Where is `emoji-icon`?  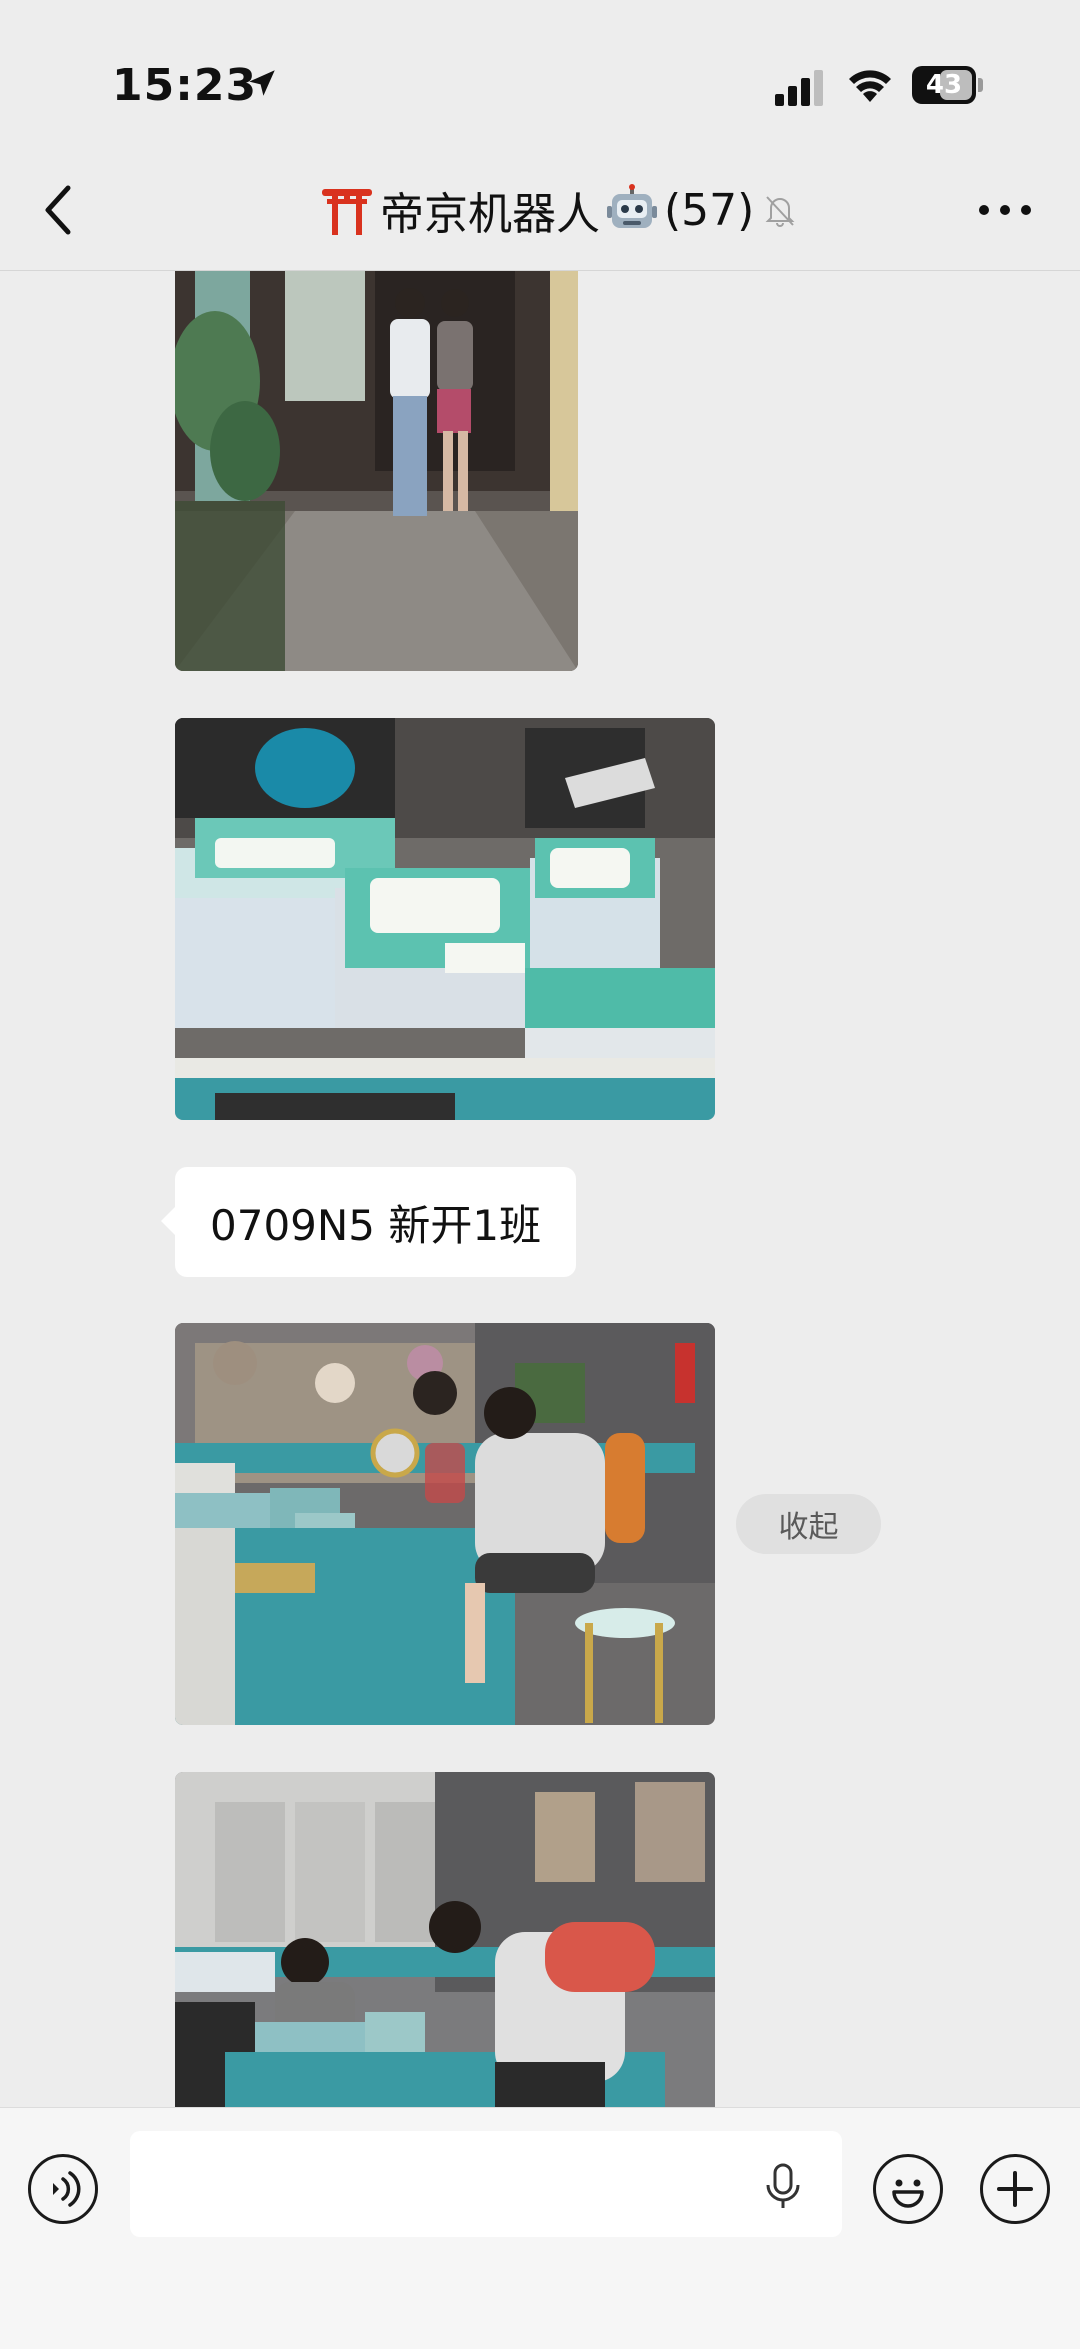 emoji-icon is located at coordinates (908, 2193).